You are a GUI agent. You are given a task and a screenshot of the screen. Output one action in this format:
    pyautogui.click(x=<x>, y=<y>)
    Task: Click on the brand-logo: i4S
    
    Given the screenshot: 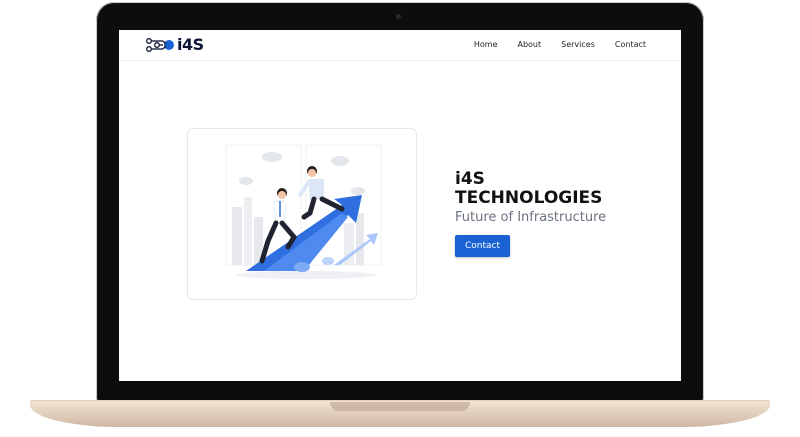 What is the action you would take?
    pyautogui.click(x=174, y=45)
    